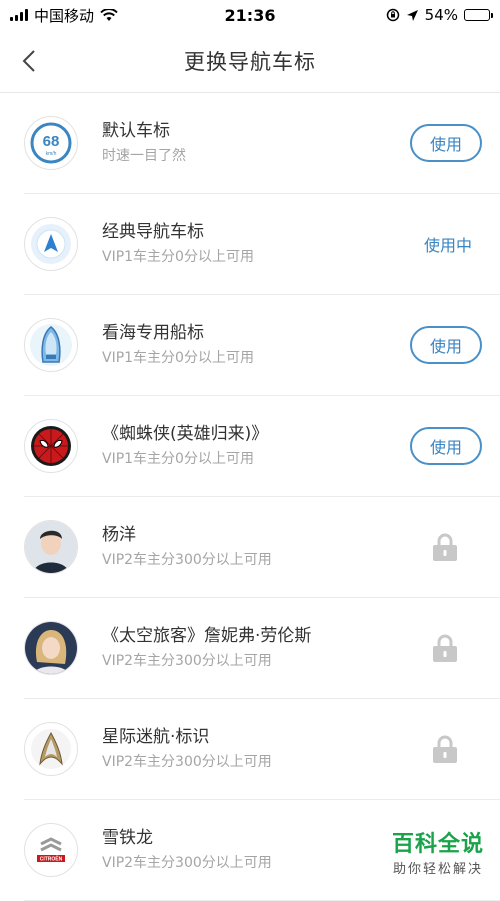 The height and width of the screenshot is (901, 500). I want to click on page-title: 更换导航车标, so click(250, 62).